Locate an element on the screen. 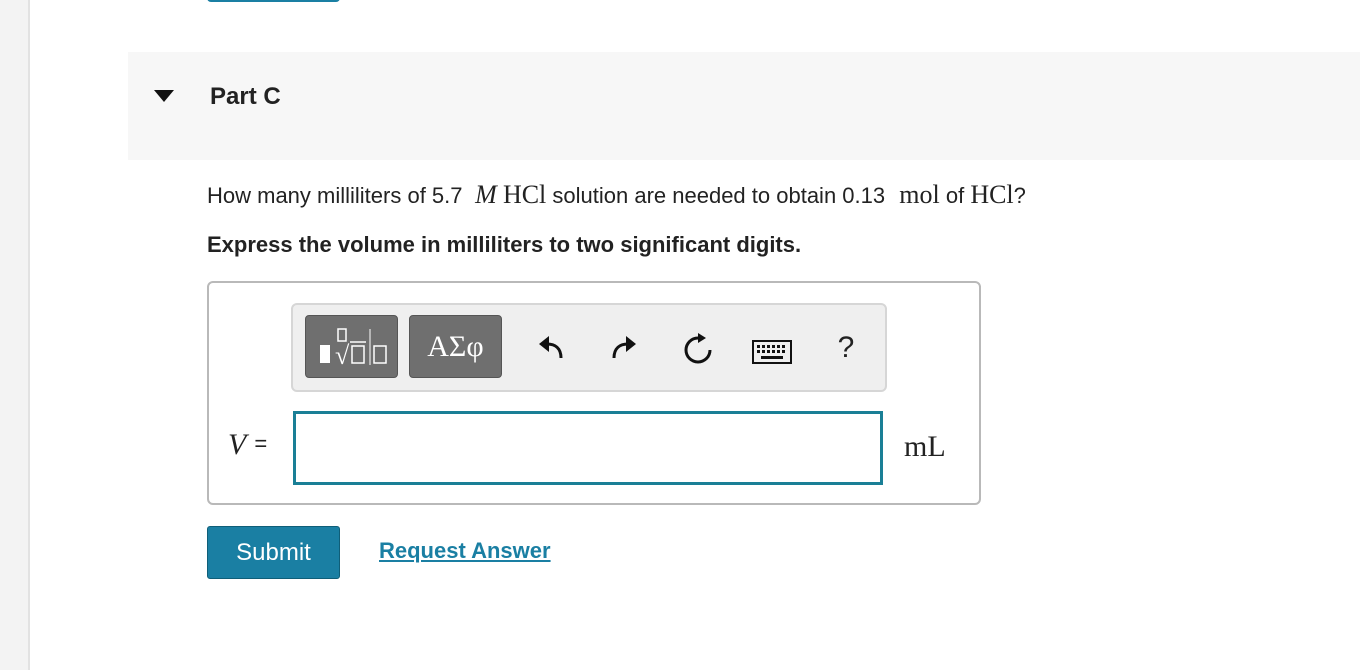  templates-icon: √ is located at coordinates (353, 348).